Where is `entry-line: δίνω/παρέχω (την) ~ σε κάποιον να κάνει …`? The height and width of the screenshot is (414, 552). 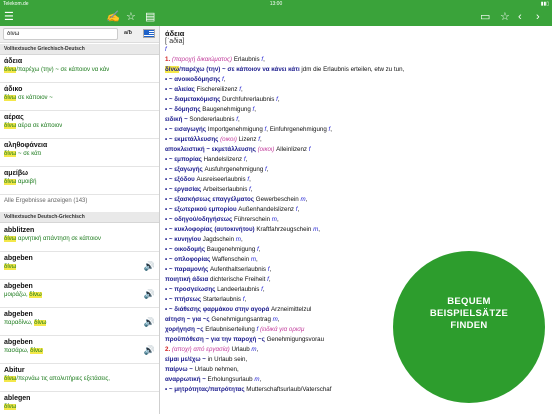
entry-line: δίνω/παρέχω (την) ~ σε κάποιον να κάνει … is located at coordinates (284, 70).